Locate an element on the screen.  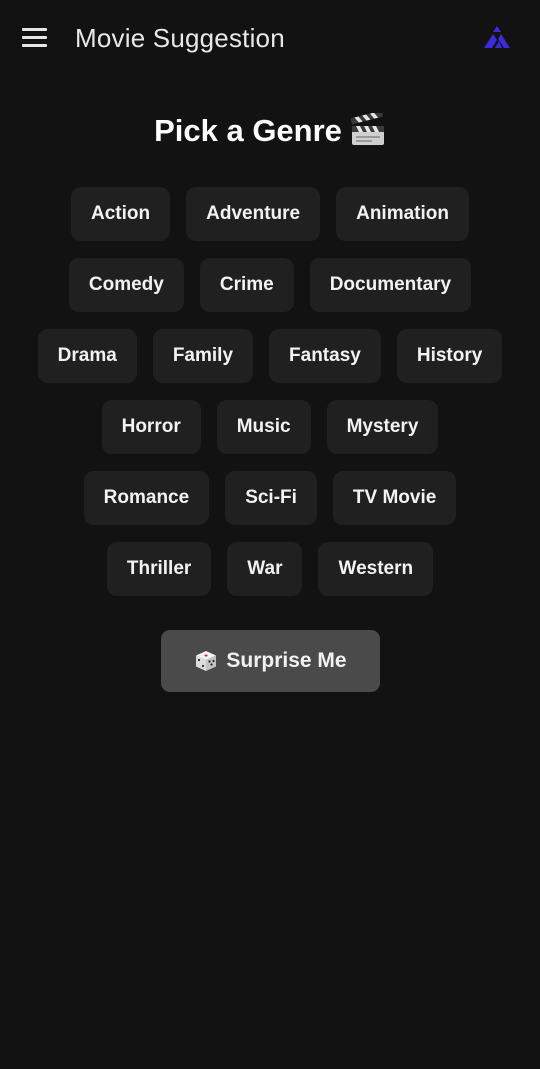
genre-chip-sci-fi: Sci-Fi is located at coordinates (271, 498).